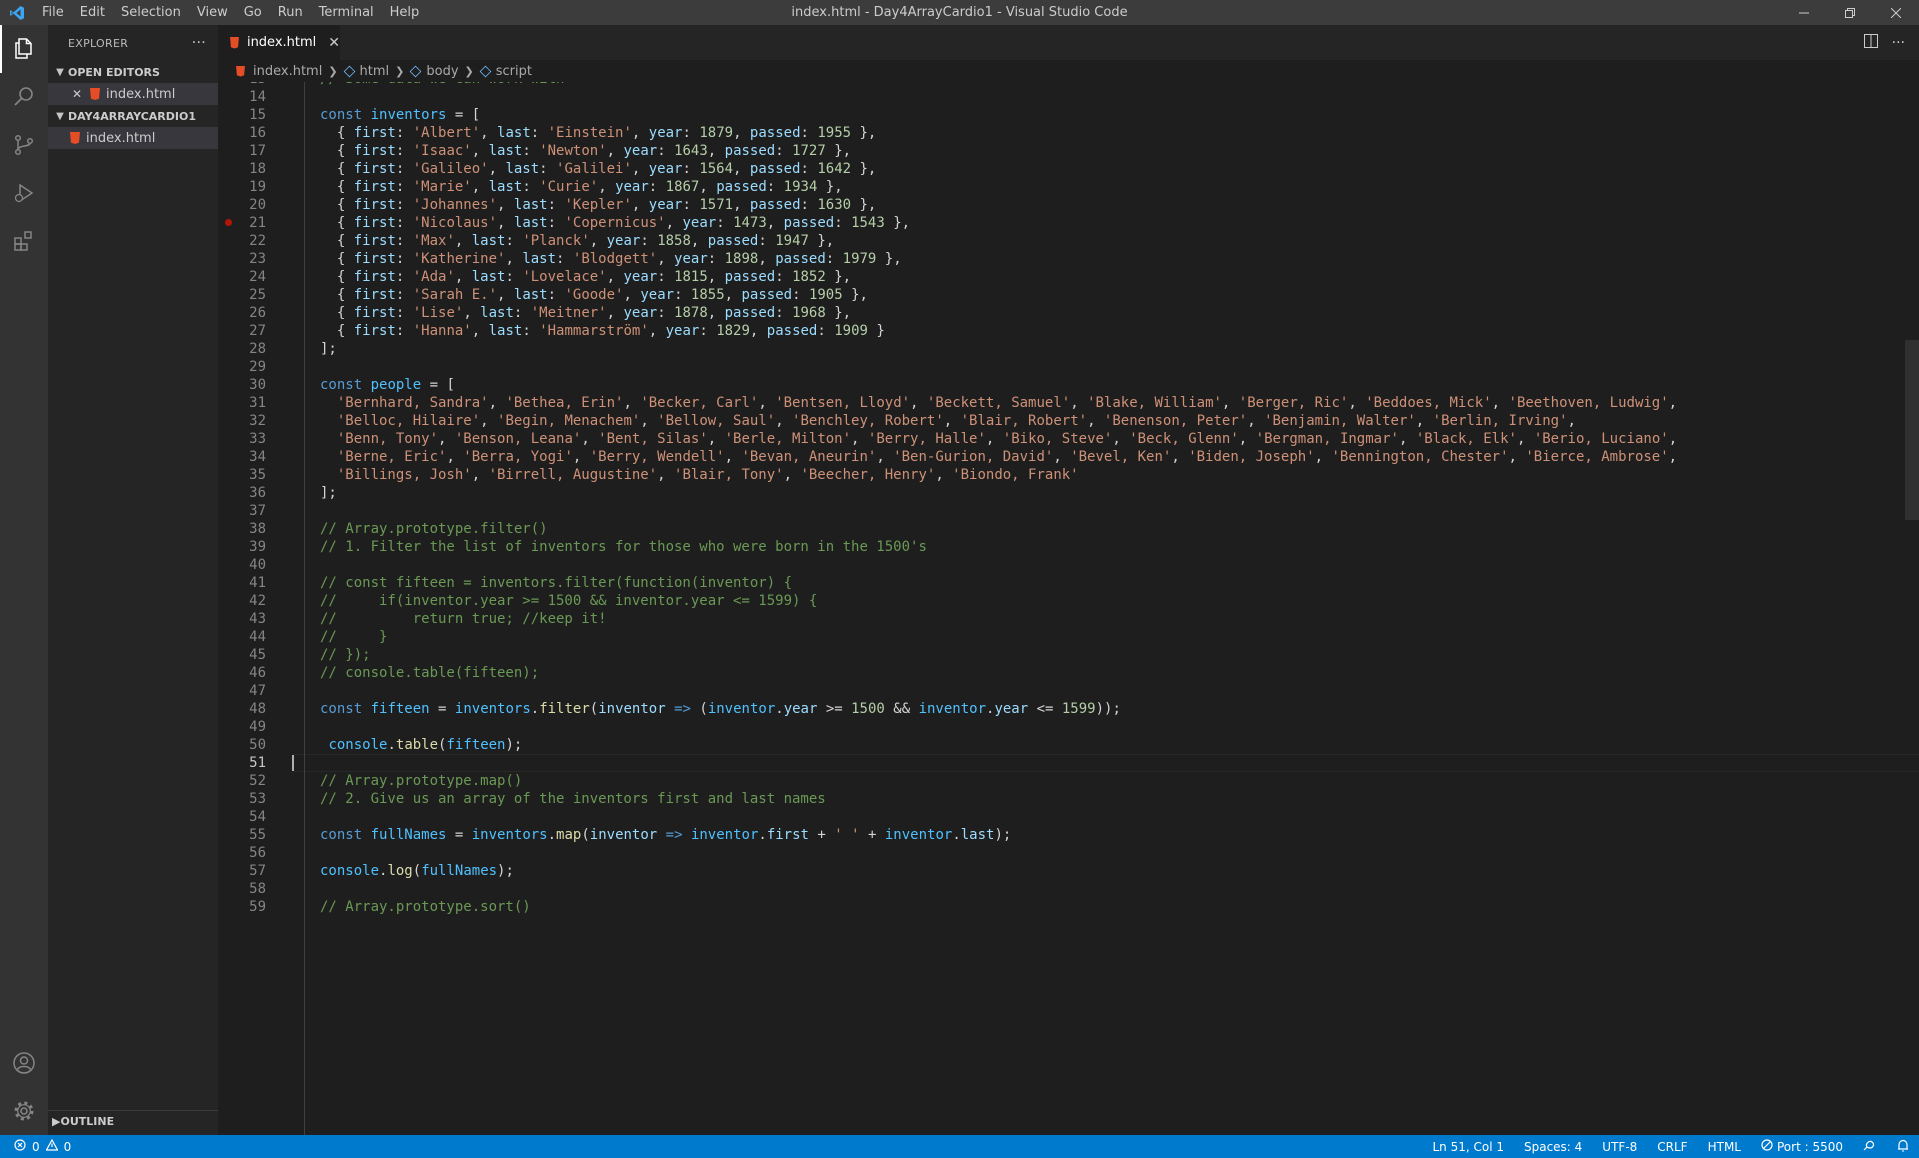  What do you see at coordinates (1896, 12) in the screenshot?
I see `close-window-icon` at bounding box center [1896, 12].